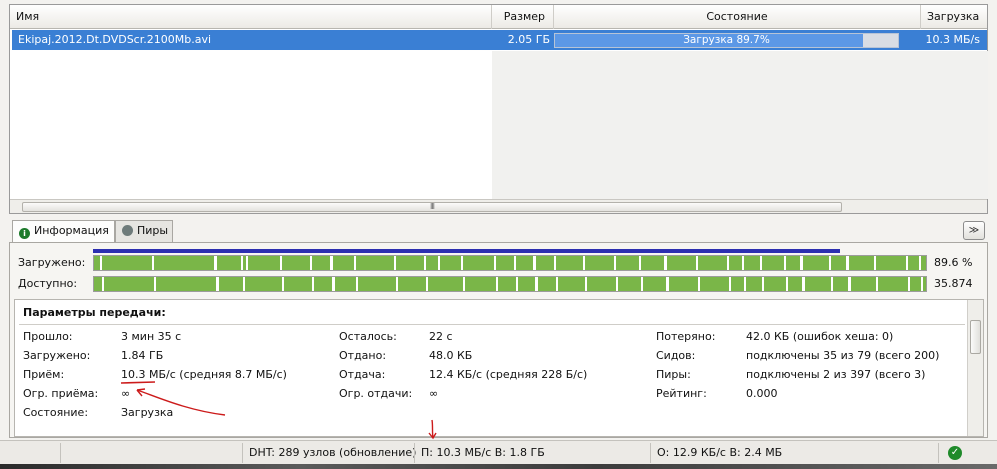 This screenshot has width=997, height=469. Describe the element at coordinates (523, 17) in the screenshot. I see `column-header-size: Размер` at that location.